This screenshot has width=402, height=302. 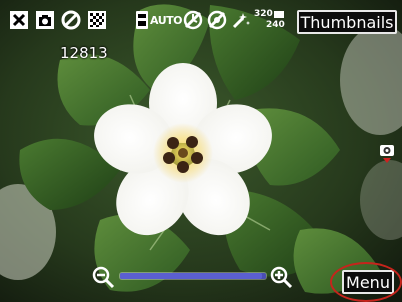 I want to click on white-balance-auto-icon: AUTO, so click(x=166, y=20).